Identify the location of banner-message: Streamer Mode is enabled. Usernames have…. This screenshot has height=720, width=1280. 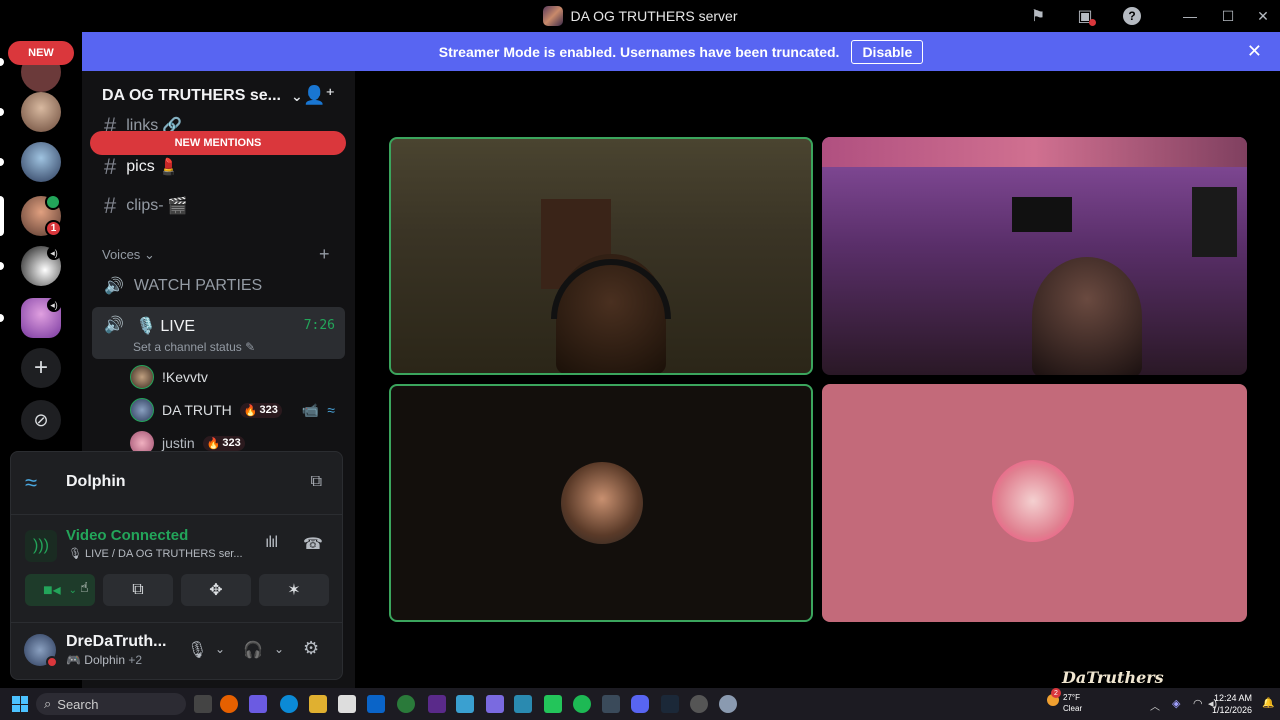
(639, 51).